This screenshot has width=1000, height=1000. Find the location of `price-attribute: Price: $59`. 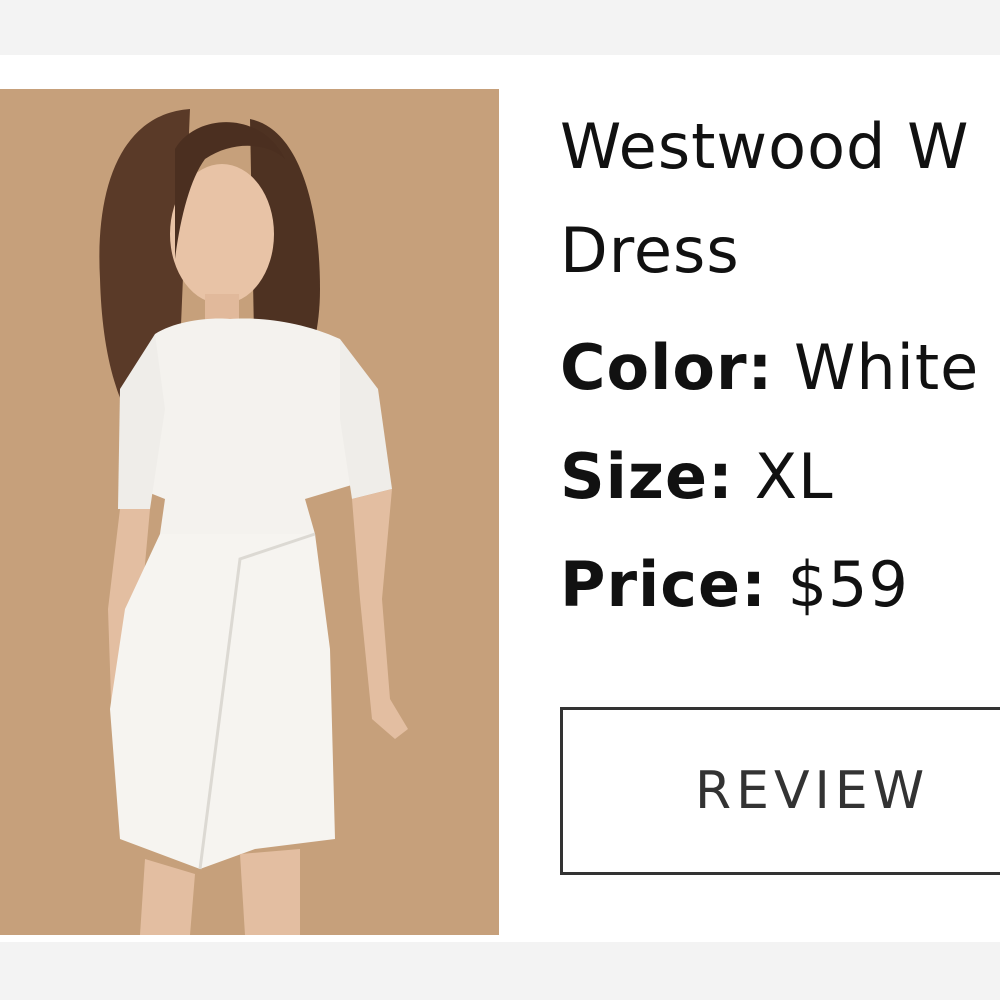

price-attribute: Price: $59 is located at coordinates (780, 585).